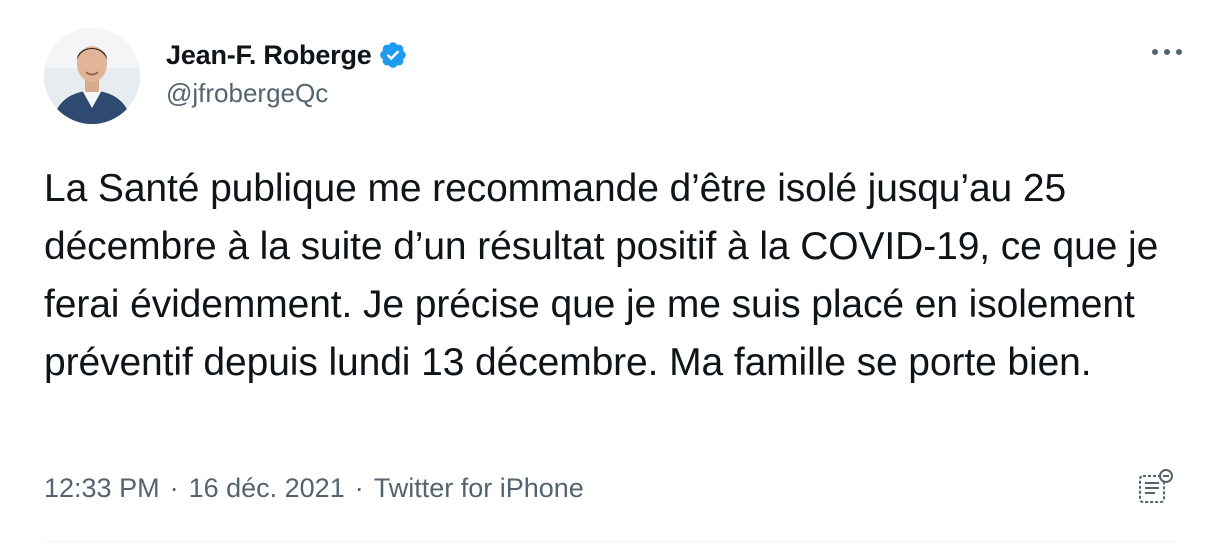 Image resolution: width=1218 pixels, height=550 pixels. I want to click on tweet-date: 16 déc. 2021, so click(267, 488).